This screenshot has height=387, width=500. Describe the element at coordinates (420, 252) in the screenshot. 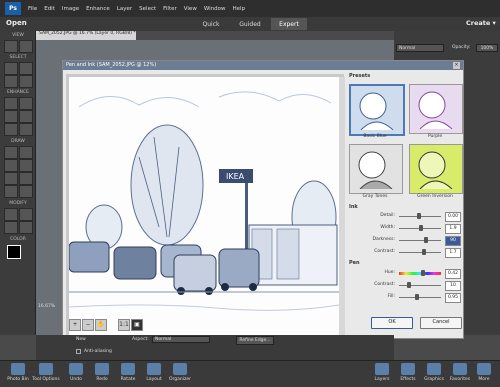

I see `ink-contrast-slider` at that location.